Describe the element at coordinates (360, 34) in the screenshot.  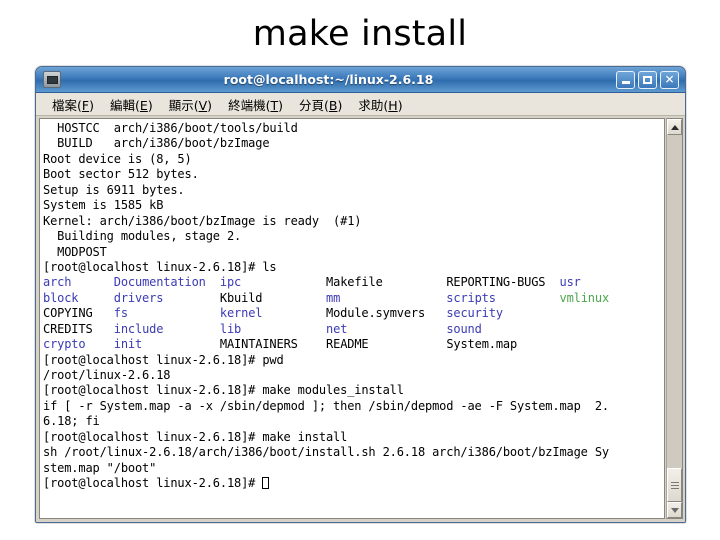
I see `page-title: make install` at that location.